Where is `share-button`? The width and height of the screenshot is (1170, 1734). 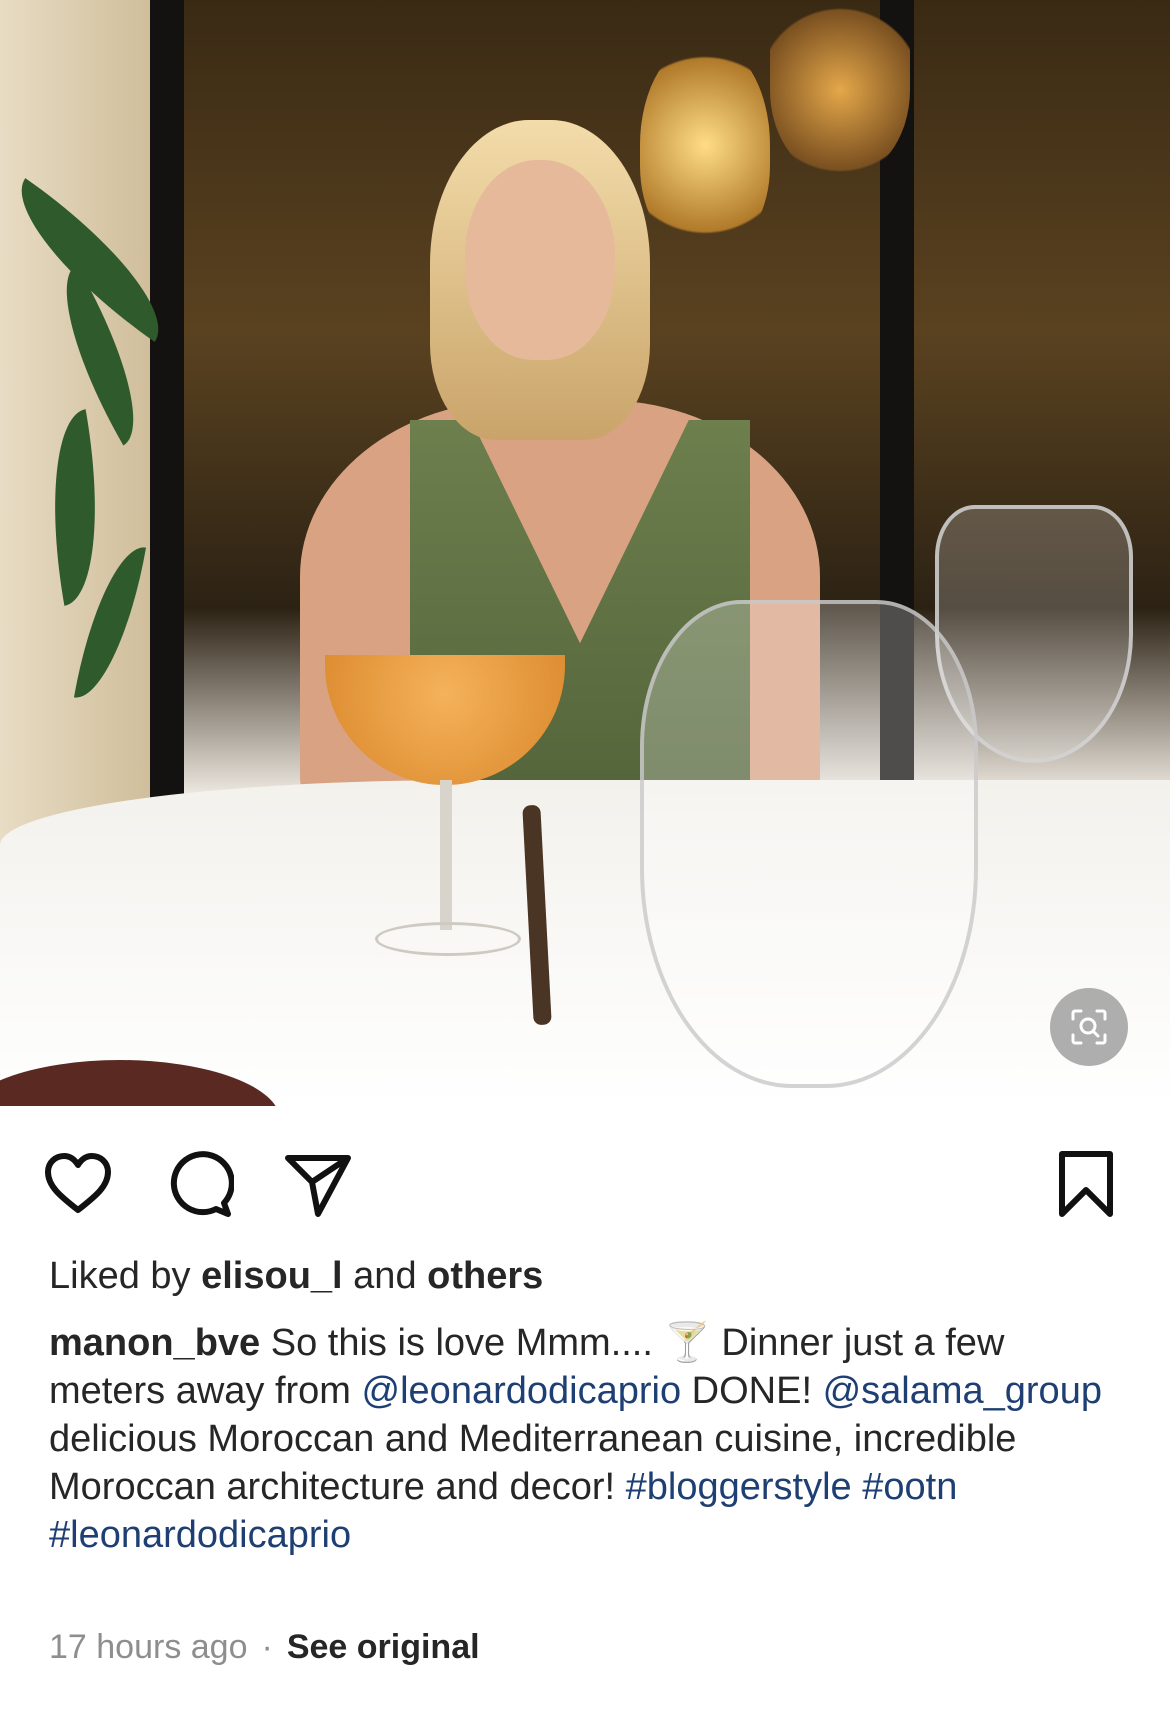 share-button is located at coordinates (318, 1184).